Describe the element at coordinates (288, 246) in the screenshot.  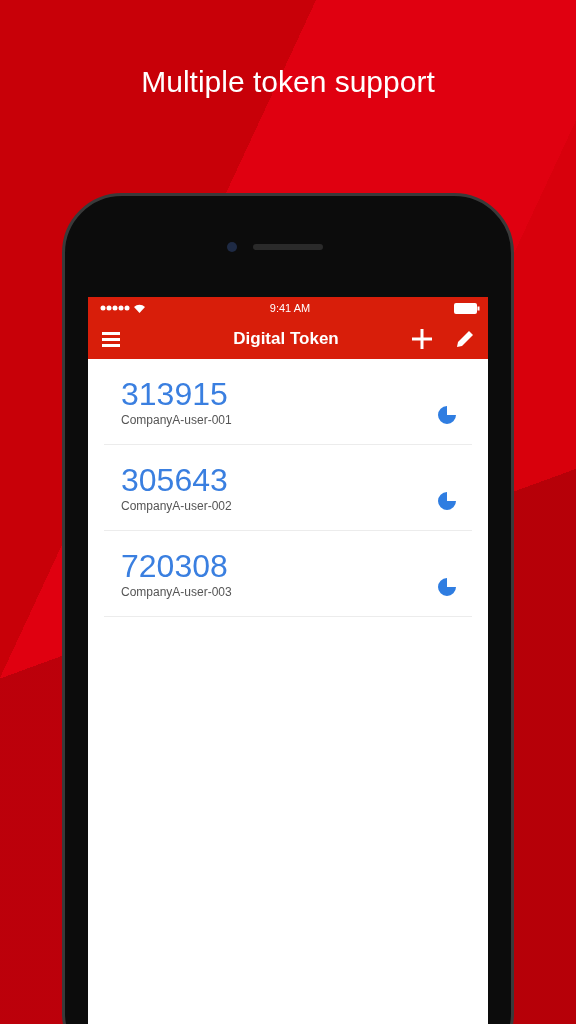
I see `speaker-icon` at that location.